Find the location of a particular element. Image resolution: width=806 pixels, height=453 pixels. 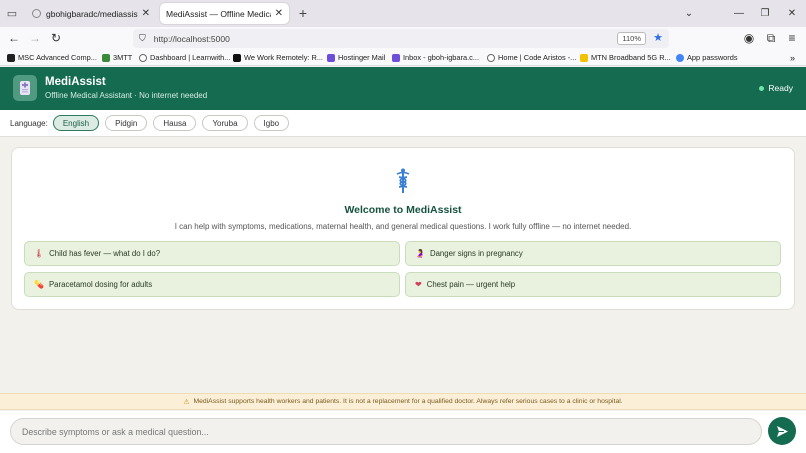

new-tab-button: + is located at coordinates (303, 13).